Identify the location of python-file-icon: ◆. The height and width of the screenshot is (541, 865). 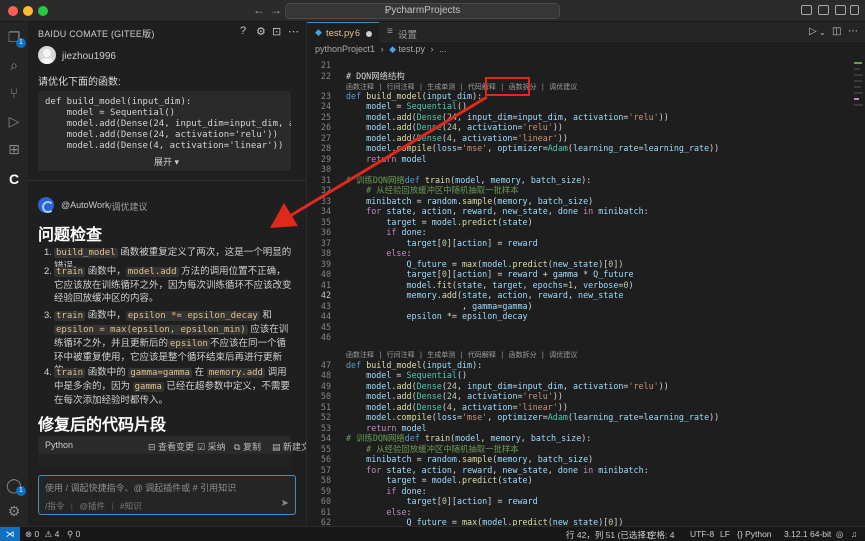
(392, 49).